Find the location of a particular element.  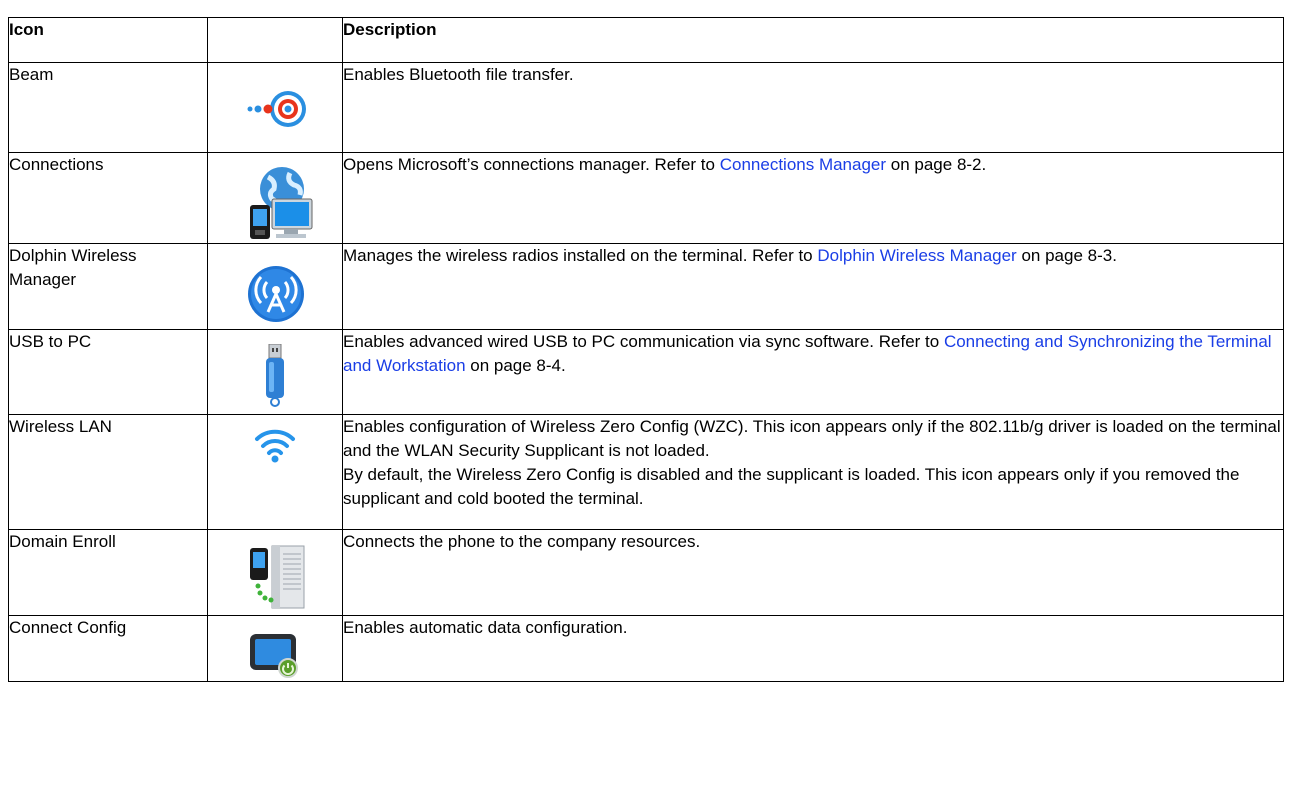

connections-globe-computer-icon is located at coordinates (281, 203).